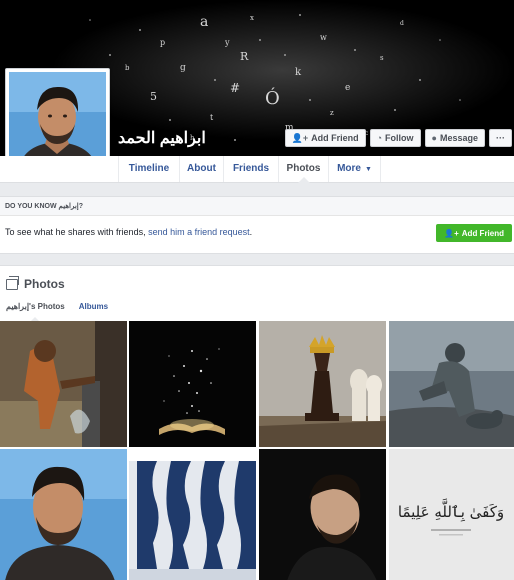 Image resolution: width=514 pixels, height=580 pixels. I want to click on svg-text: b, so click(127, 68).